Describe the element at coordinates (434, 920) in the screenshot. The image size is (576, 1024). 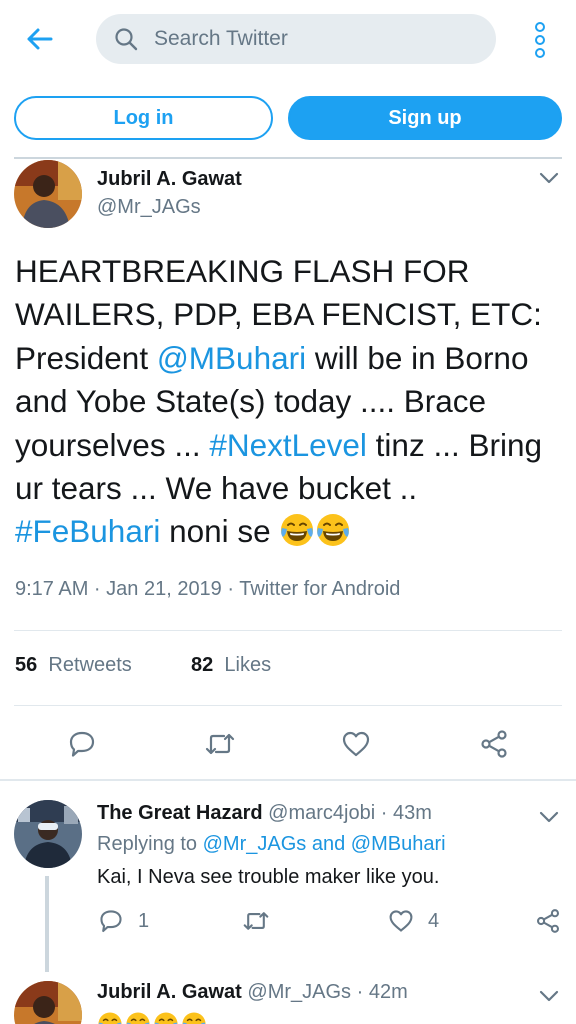
I see `like-count: 4` at that location.